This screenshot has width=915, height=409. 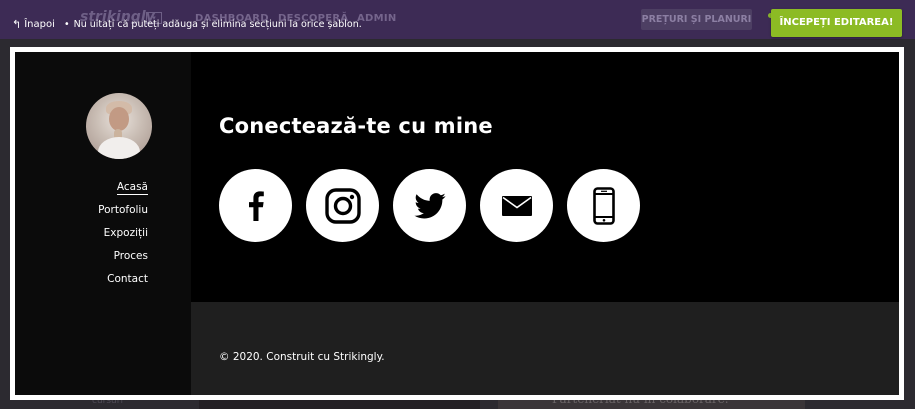 I want to click on twitter-icon, so click(x=429, y=205).